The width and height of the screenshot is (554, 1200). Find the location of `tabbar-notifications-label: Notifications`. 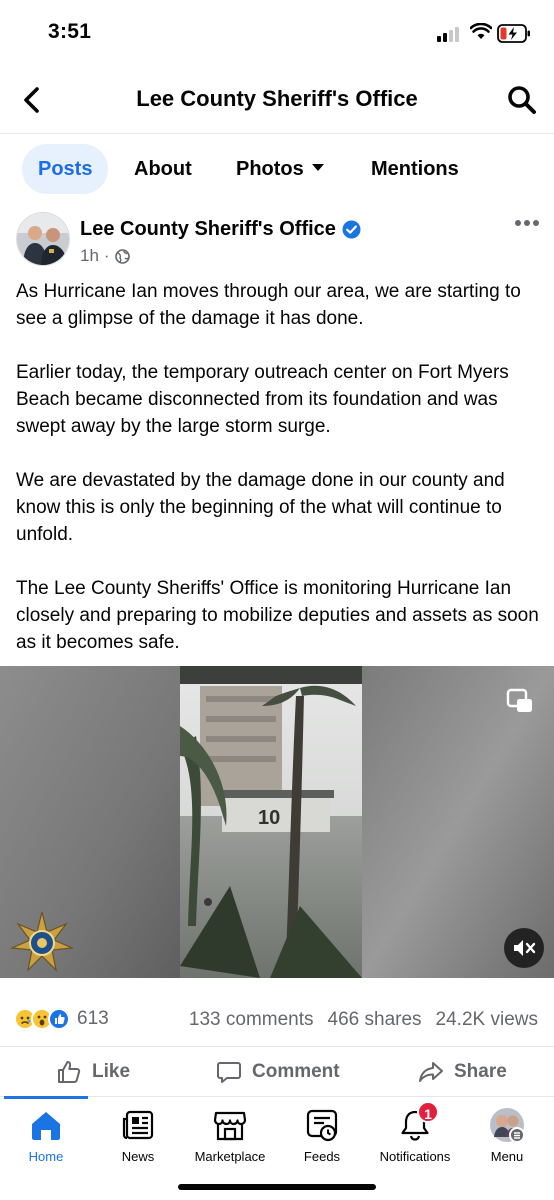

tabbar-notifications-label: Notifications is located at coordinates (415, 1156).